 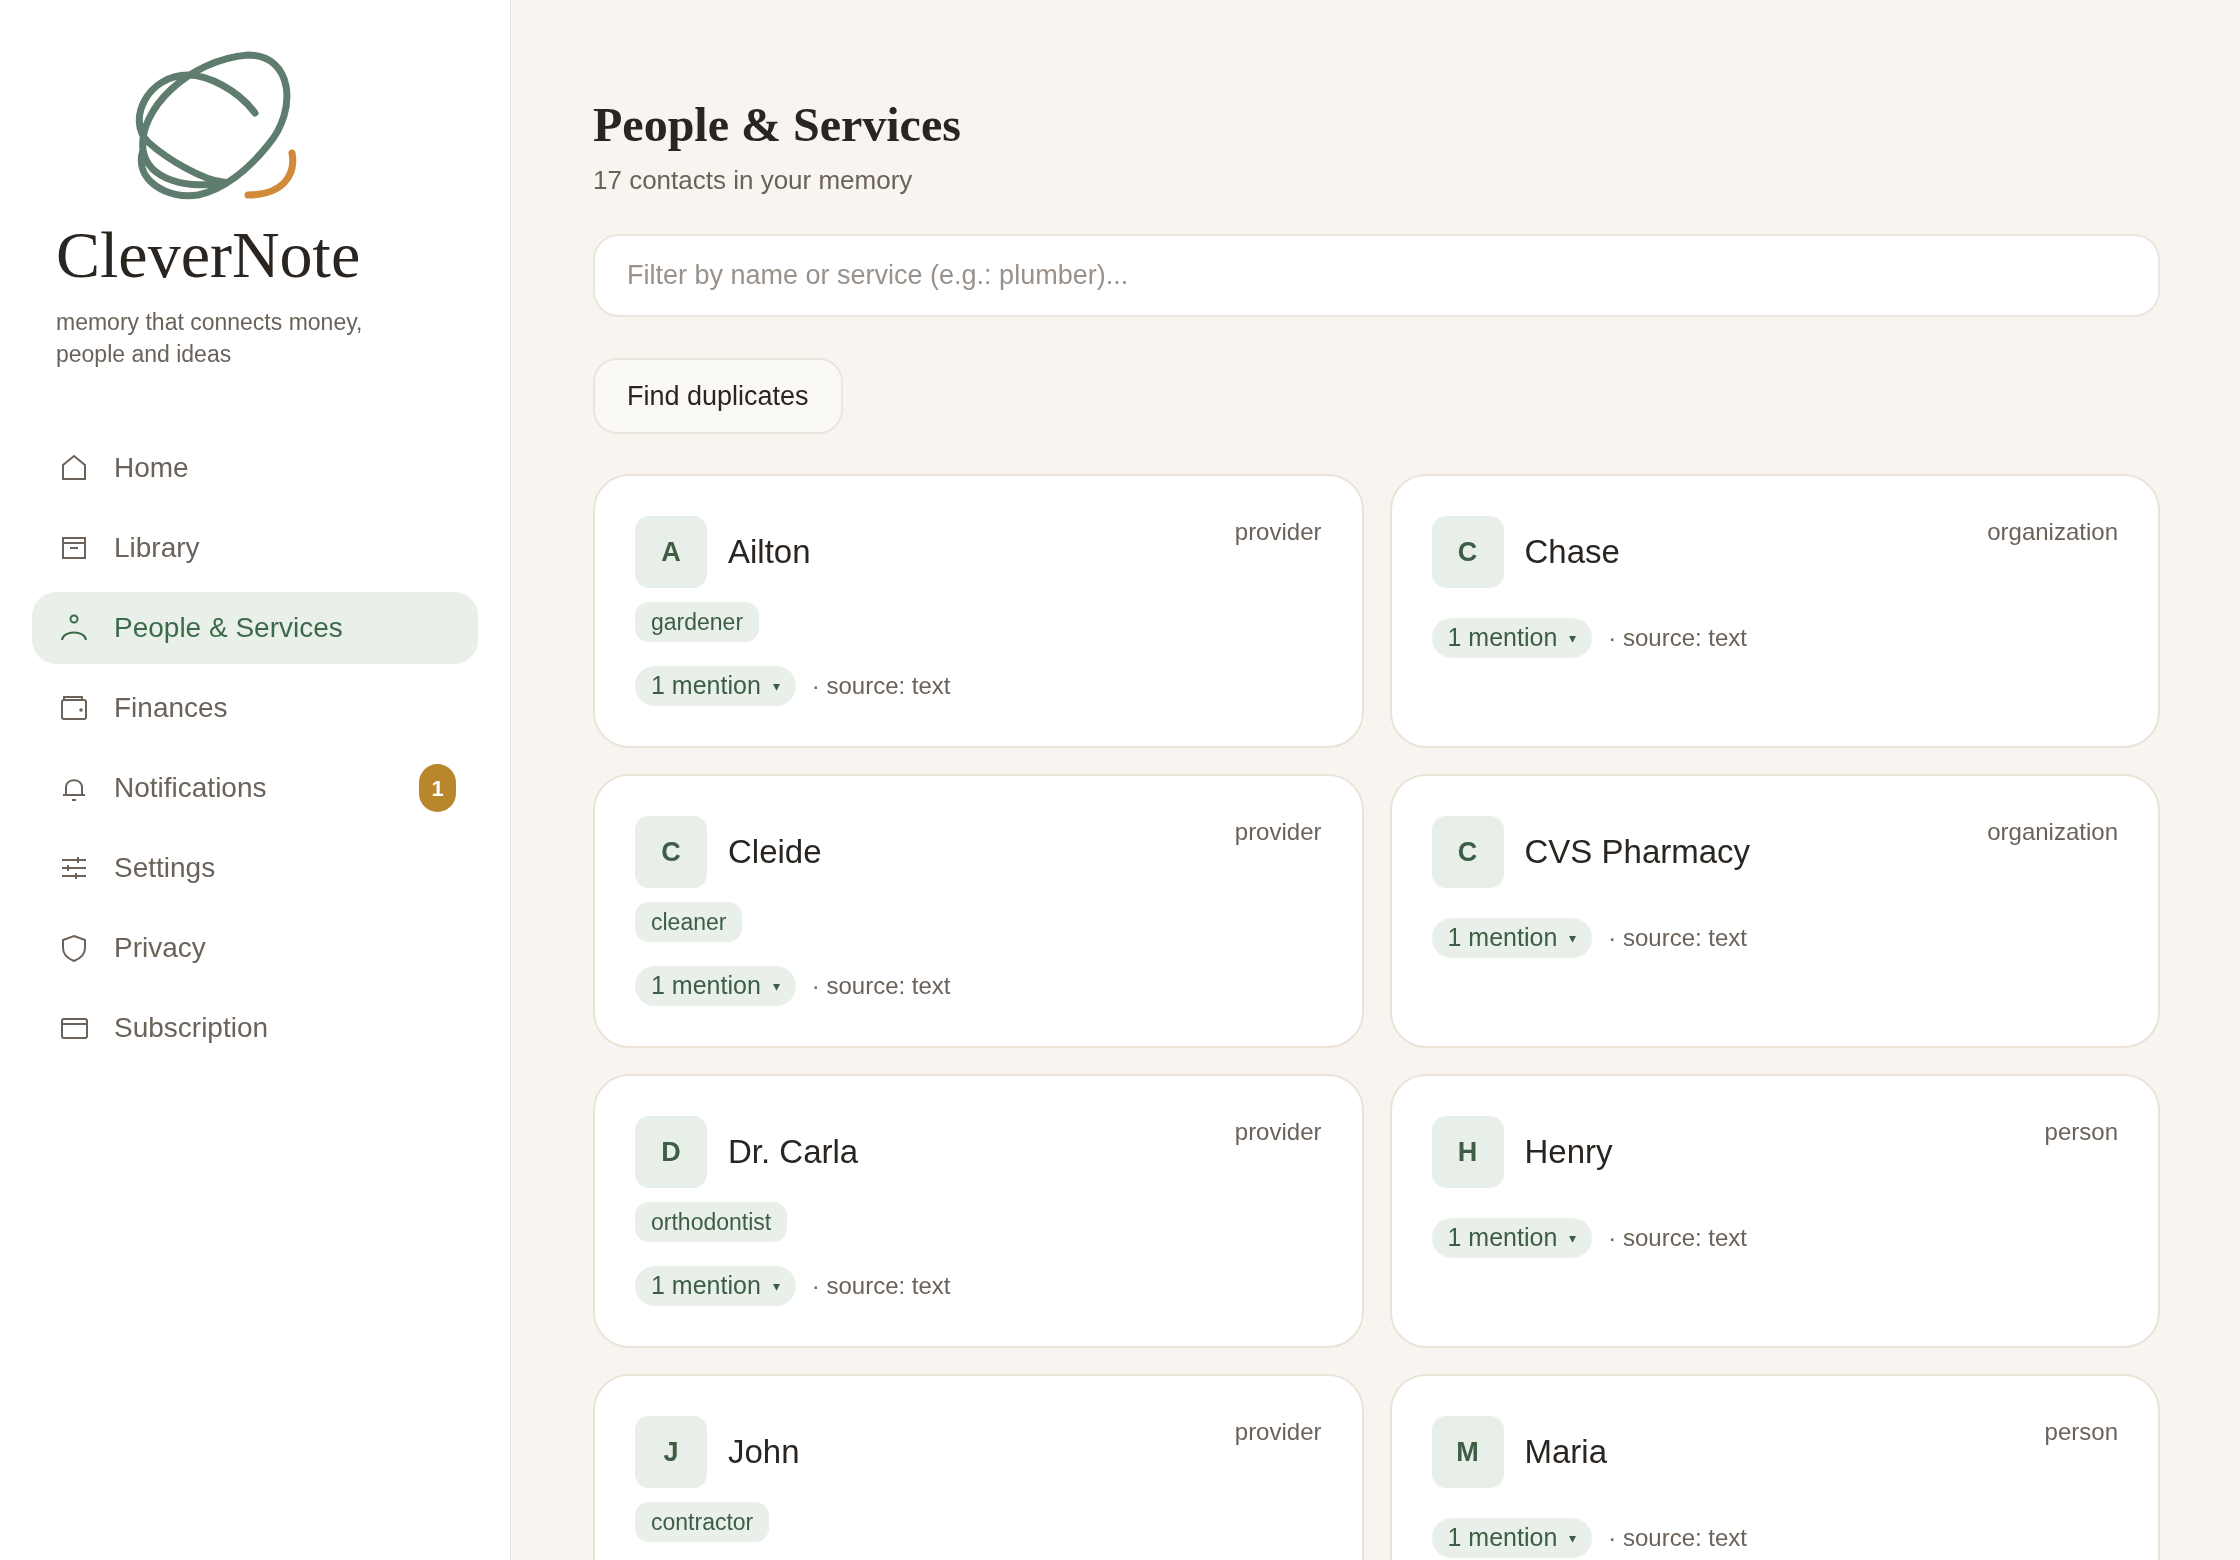 I want to click on nav-item: People & Services, so click(x=255, y=628).